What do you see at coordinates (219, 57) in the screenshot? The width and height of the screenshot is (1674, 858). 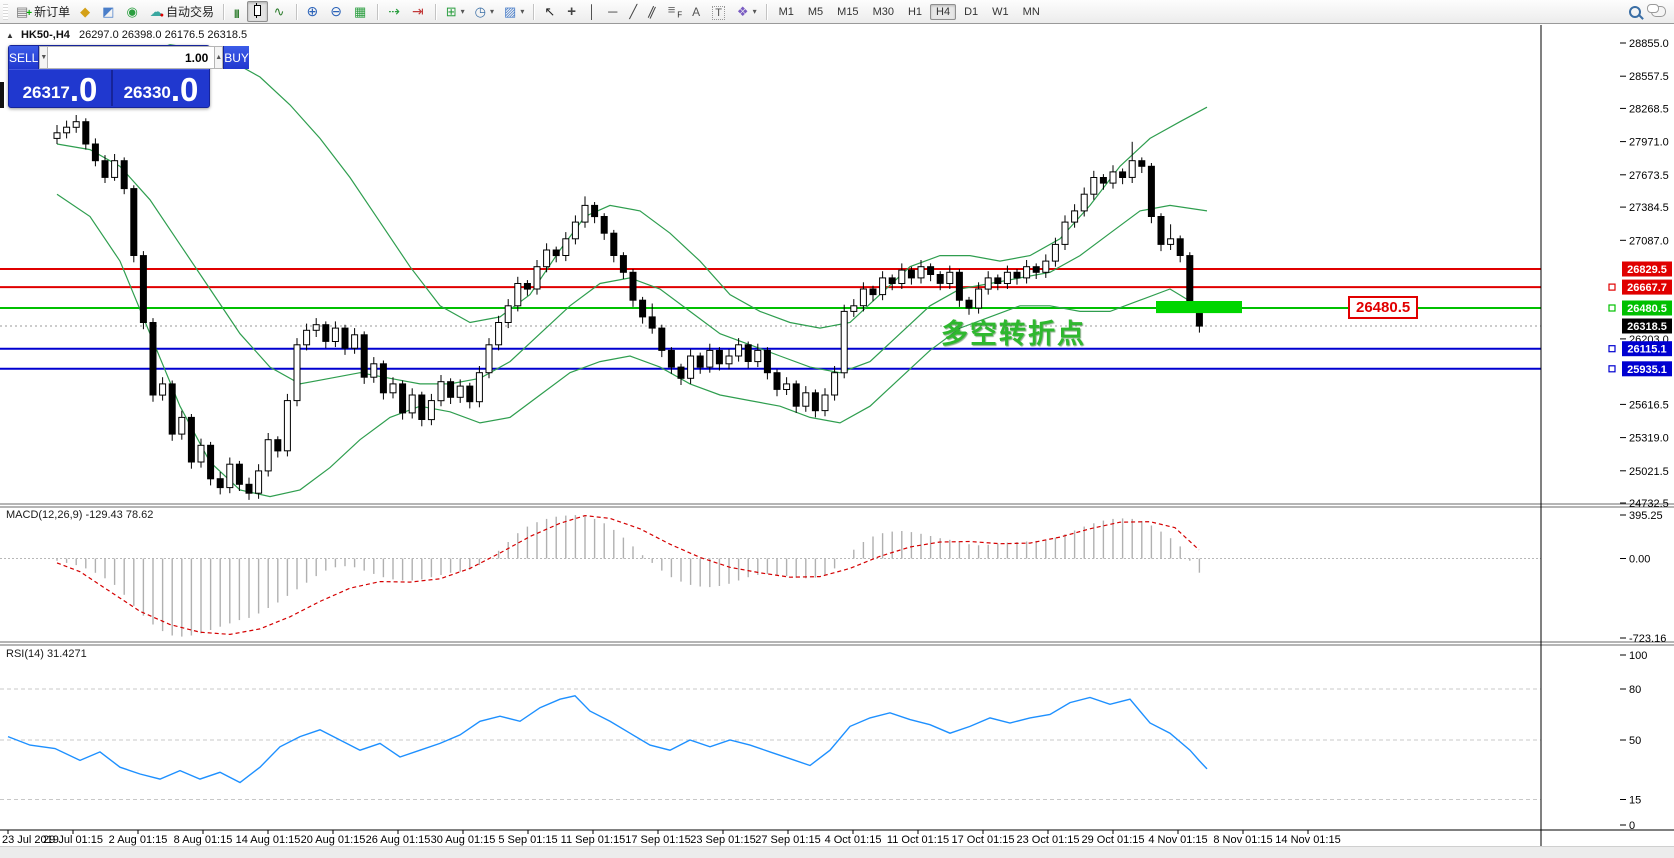 I see `volume-increase-button: ▲` at bounding box center [219, 57].